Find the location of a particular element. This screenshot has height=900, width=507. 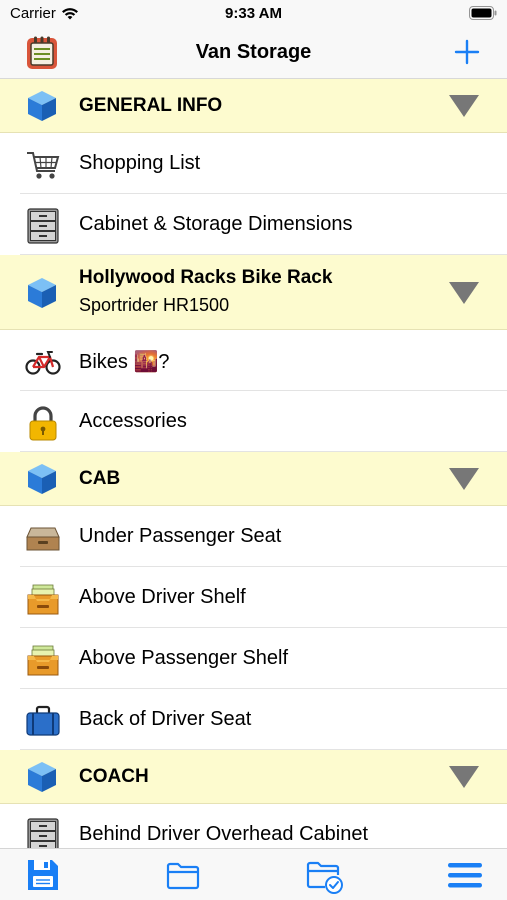

plus-icon is located at coordinates (467, 52).